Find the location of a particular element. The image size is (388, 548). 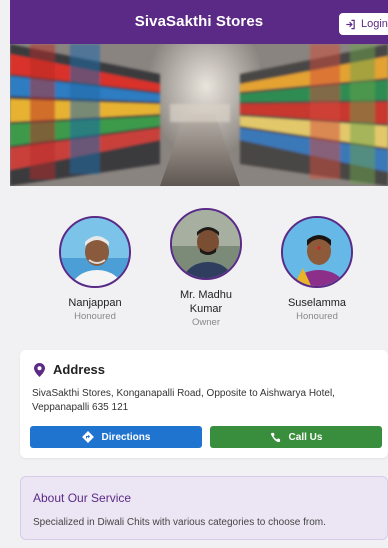

login-button: Login is located at coordinates (363, 24).